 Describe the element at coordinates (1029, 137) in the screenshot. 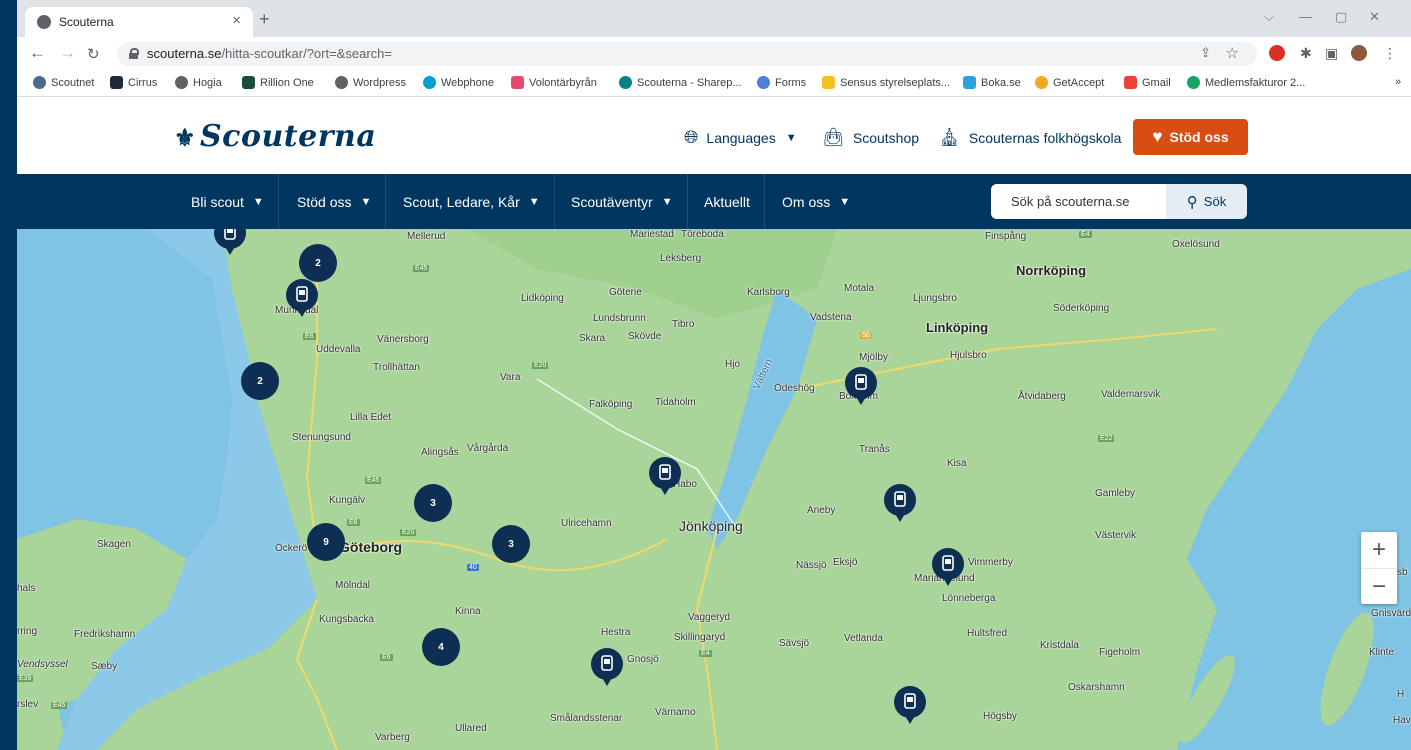

I see `folkhogskola-link: ⛪︎ Scouternas folkhögskola` at that location.